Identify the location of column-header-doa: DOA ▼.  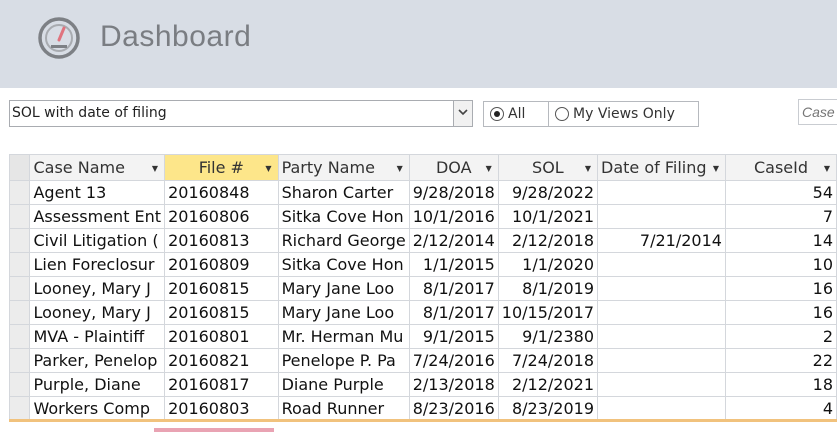
(453, 167).